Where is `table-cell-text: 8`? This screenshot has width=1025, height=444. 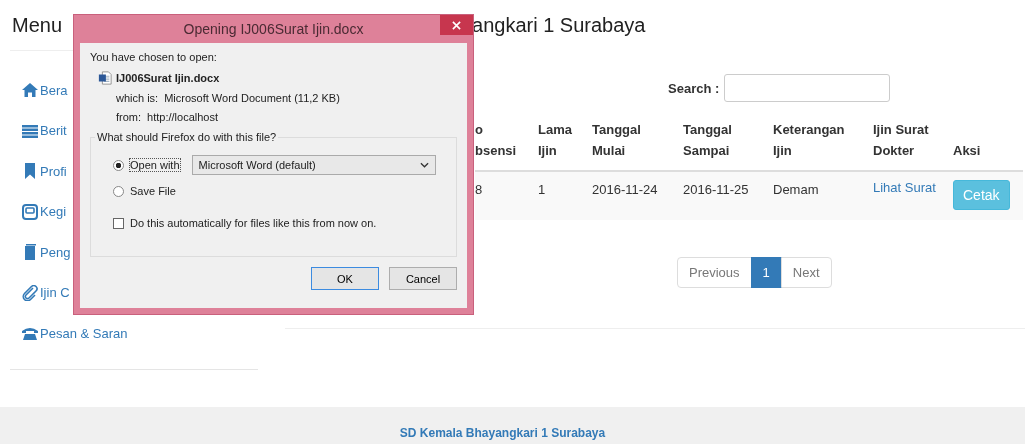
table-cell-text: 8 is located at coordinates (479, 188).